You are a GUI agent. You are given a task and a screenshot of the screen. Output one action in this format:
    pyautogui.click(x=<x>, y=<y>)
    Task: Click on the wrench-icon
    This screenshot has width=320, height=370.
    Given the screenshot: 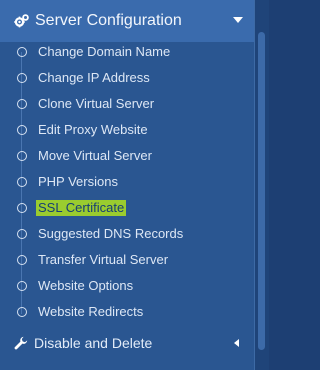 What is the action you would take?
    pyautogui.click(x=21, y=343)
    